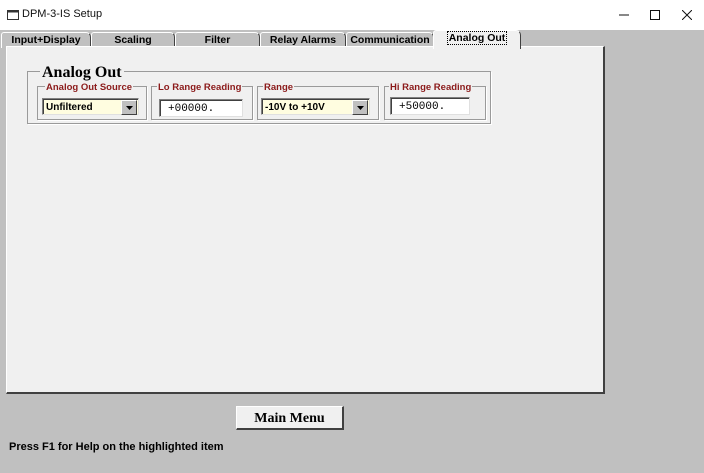  I want to click on lo-range-input: +00000., so click(201, 108).